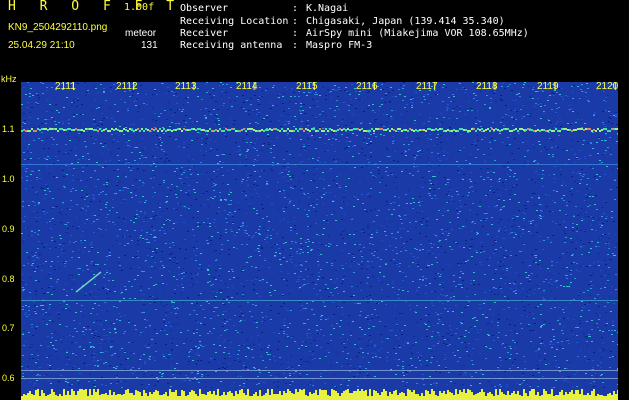 This screenshot has width=629, height=400. Describe the element at coordinates (8, 378) in the screenshot. I see `y-tick-label: 0.6` at that location.